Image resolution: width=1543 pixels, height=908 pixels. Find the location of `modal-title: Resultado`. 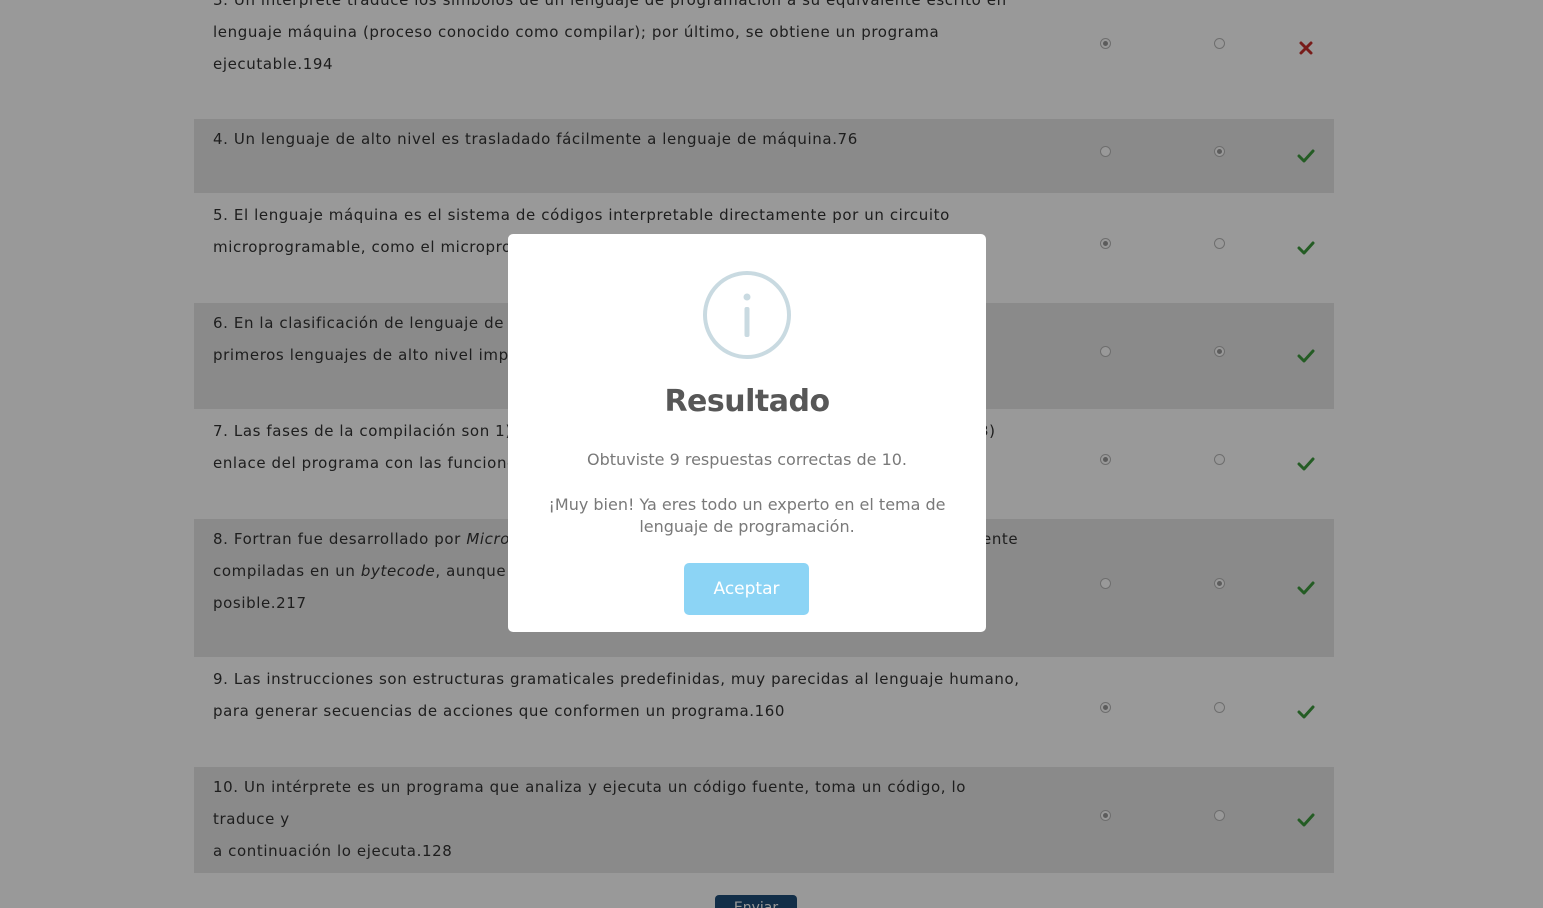

modal-title: Resultado is located at coordinates (747, 401).